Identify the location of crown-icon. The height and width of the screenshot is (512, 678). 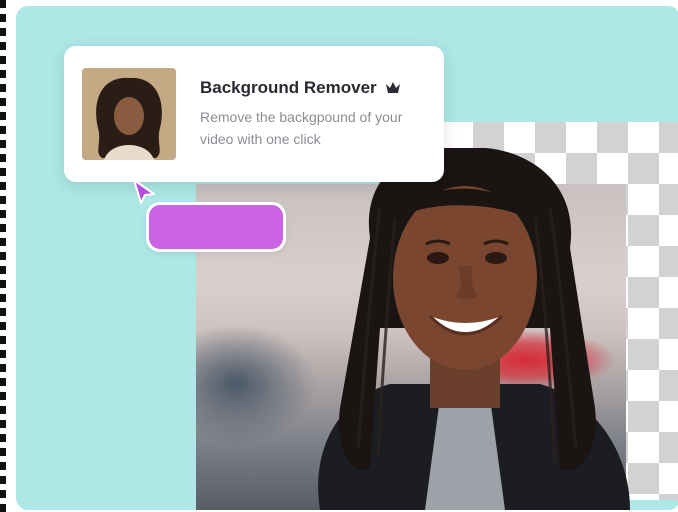
(392, 87).